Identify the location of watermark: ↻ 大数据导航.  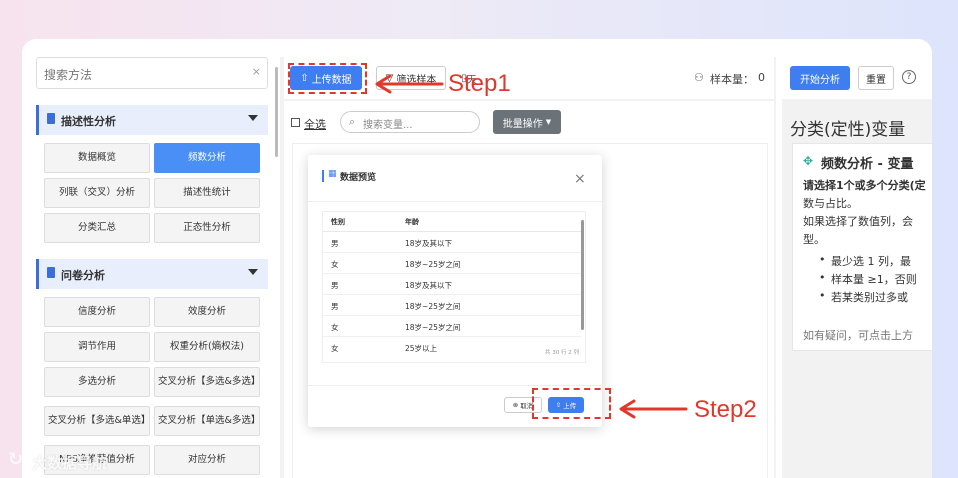
(81, 461).